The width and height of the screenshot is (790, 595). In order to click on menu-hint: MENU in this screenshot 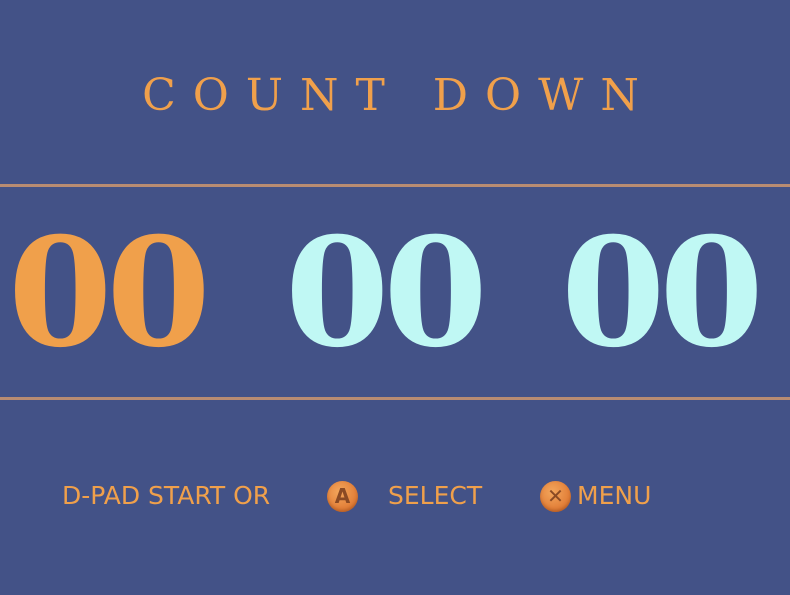, I will do `click(614, 495)`.